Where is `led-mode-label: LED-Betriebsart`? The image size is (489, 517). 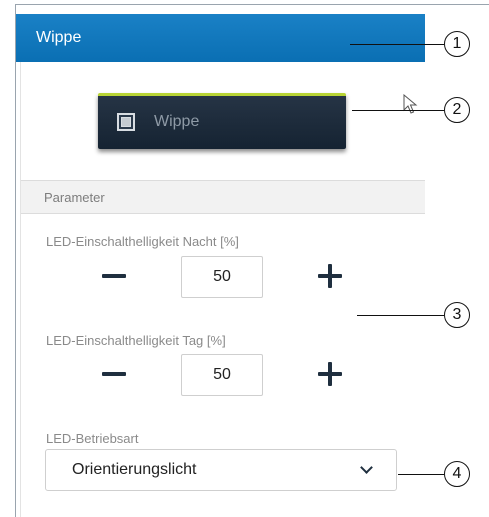 led-mode-label: LED-Betriebsart is located at coordinates (92, 438).